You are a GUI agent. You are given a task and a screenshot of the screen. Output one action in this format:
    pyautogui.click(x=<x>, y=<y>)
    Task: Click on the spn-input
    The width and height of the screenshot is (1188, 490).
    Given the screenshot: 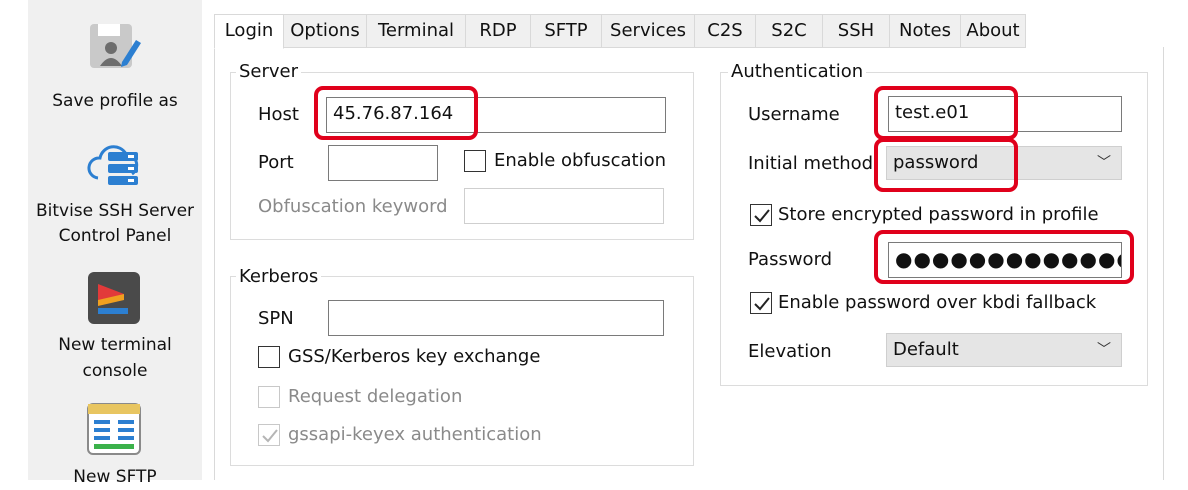 What is the action you would take?
    pyautogui.click(x=496, y=318)
    